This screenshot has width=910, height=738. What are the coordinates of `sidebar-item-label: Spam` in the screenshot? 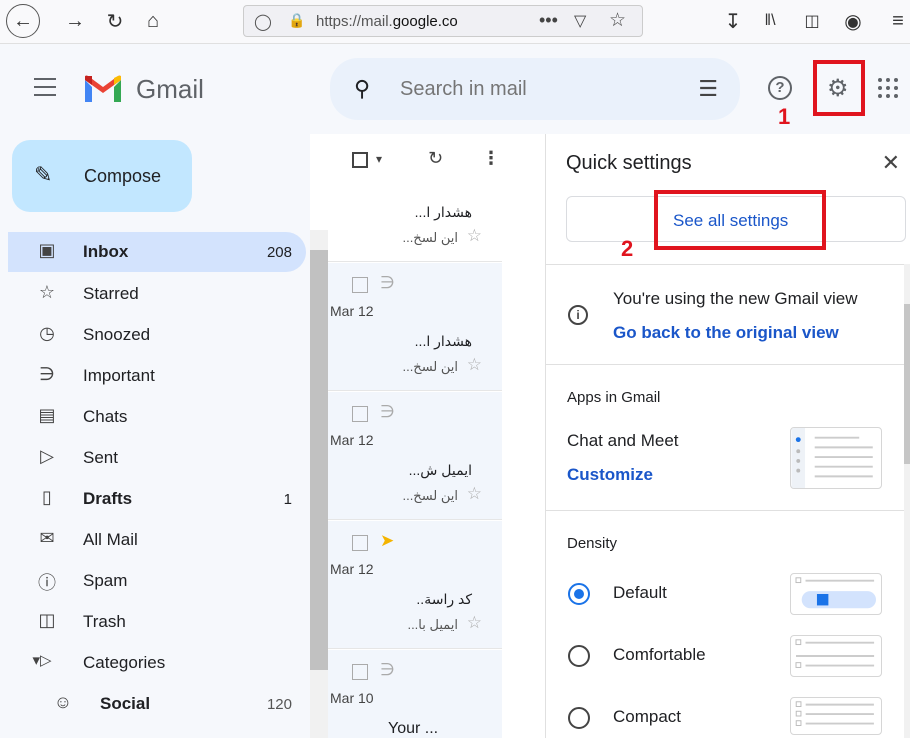 It's located at (105, 580).